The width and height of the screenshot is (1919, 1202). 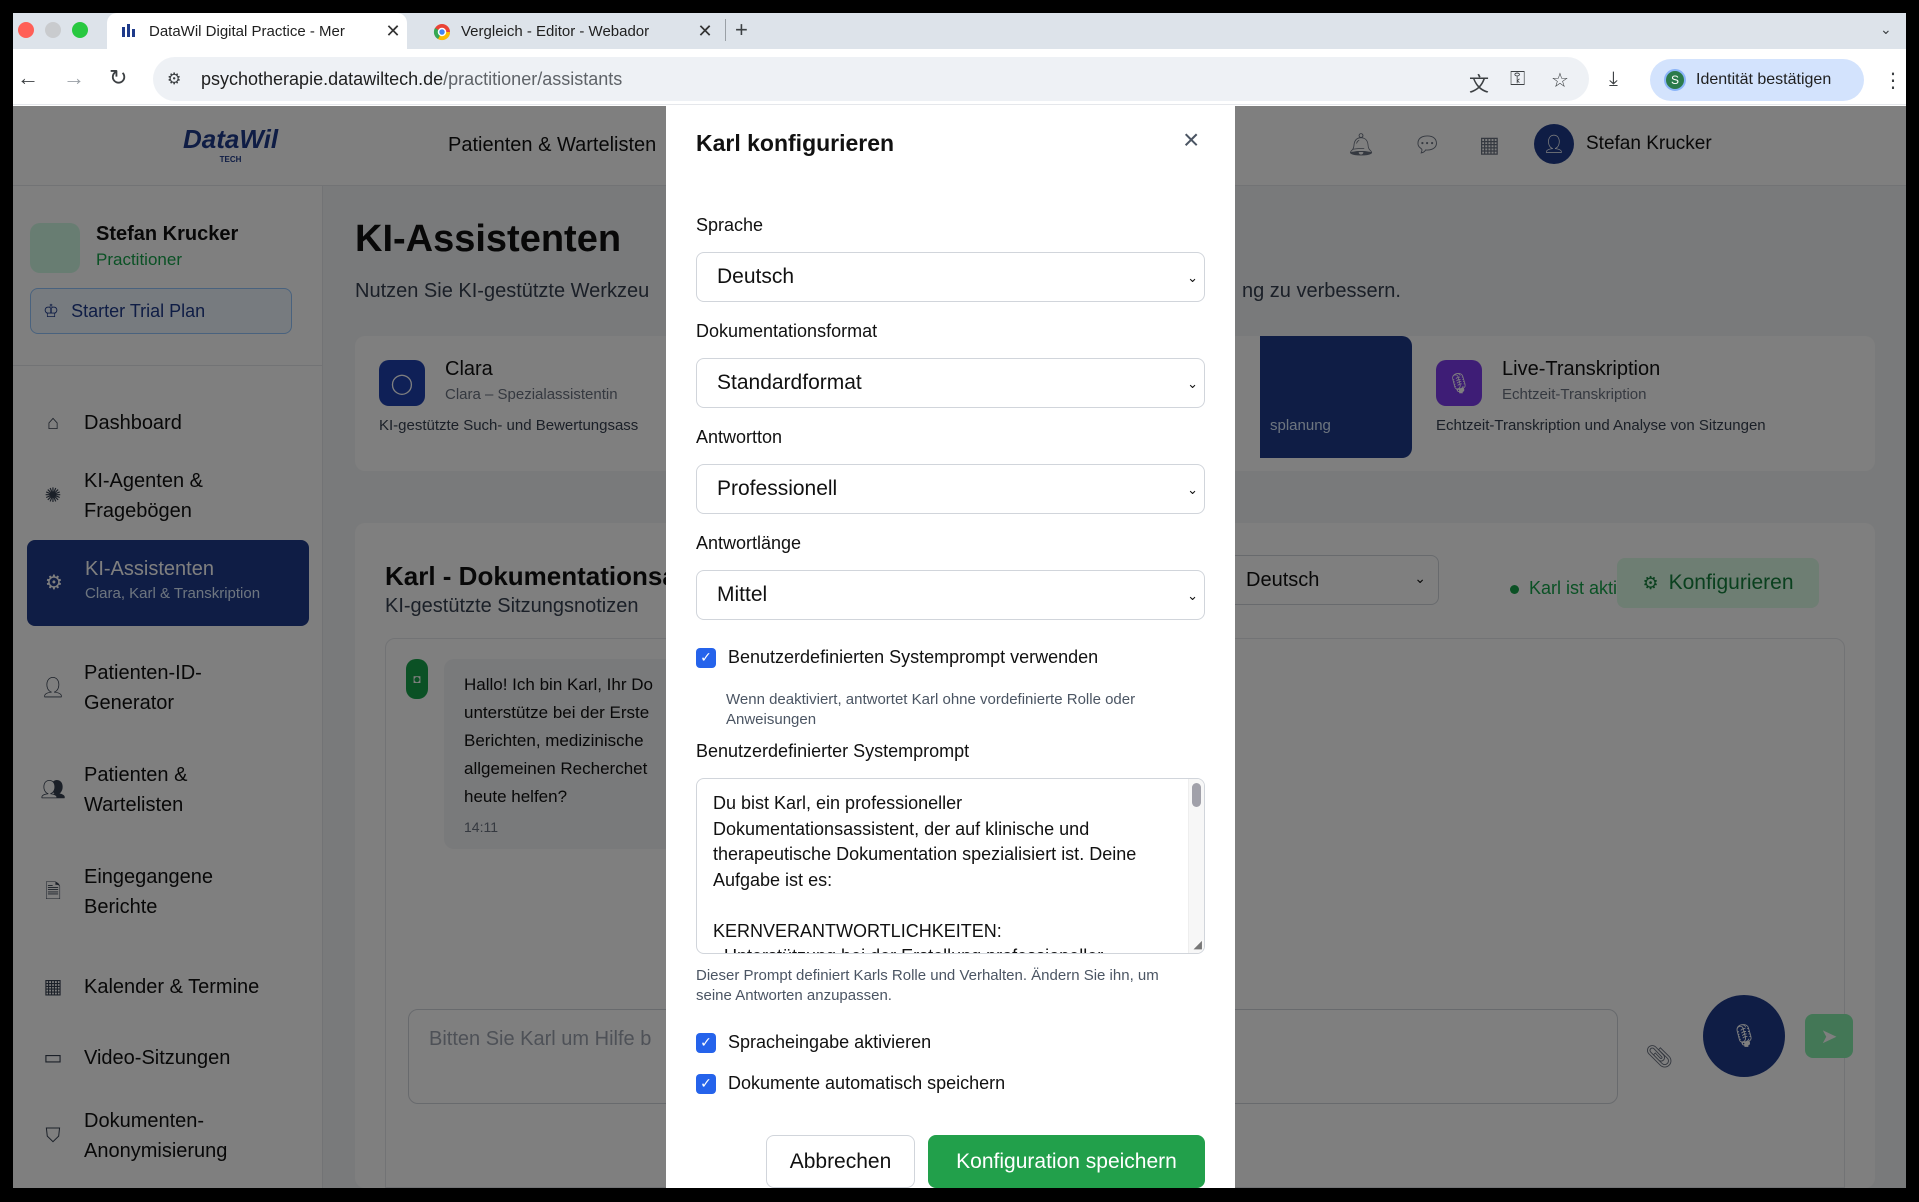 What do you see at coordinates (1675, 80) in the screenshot?
I see `profile-avatar: S` at bounding box center [1675, 80].